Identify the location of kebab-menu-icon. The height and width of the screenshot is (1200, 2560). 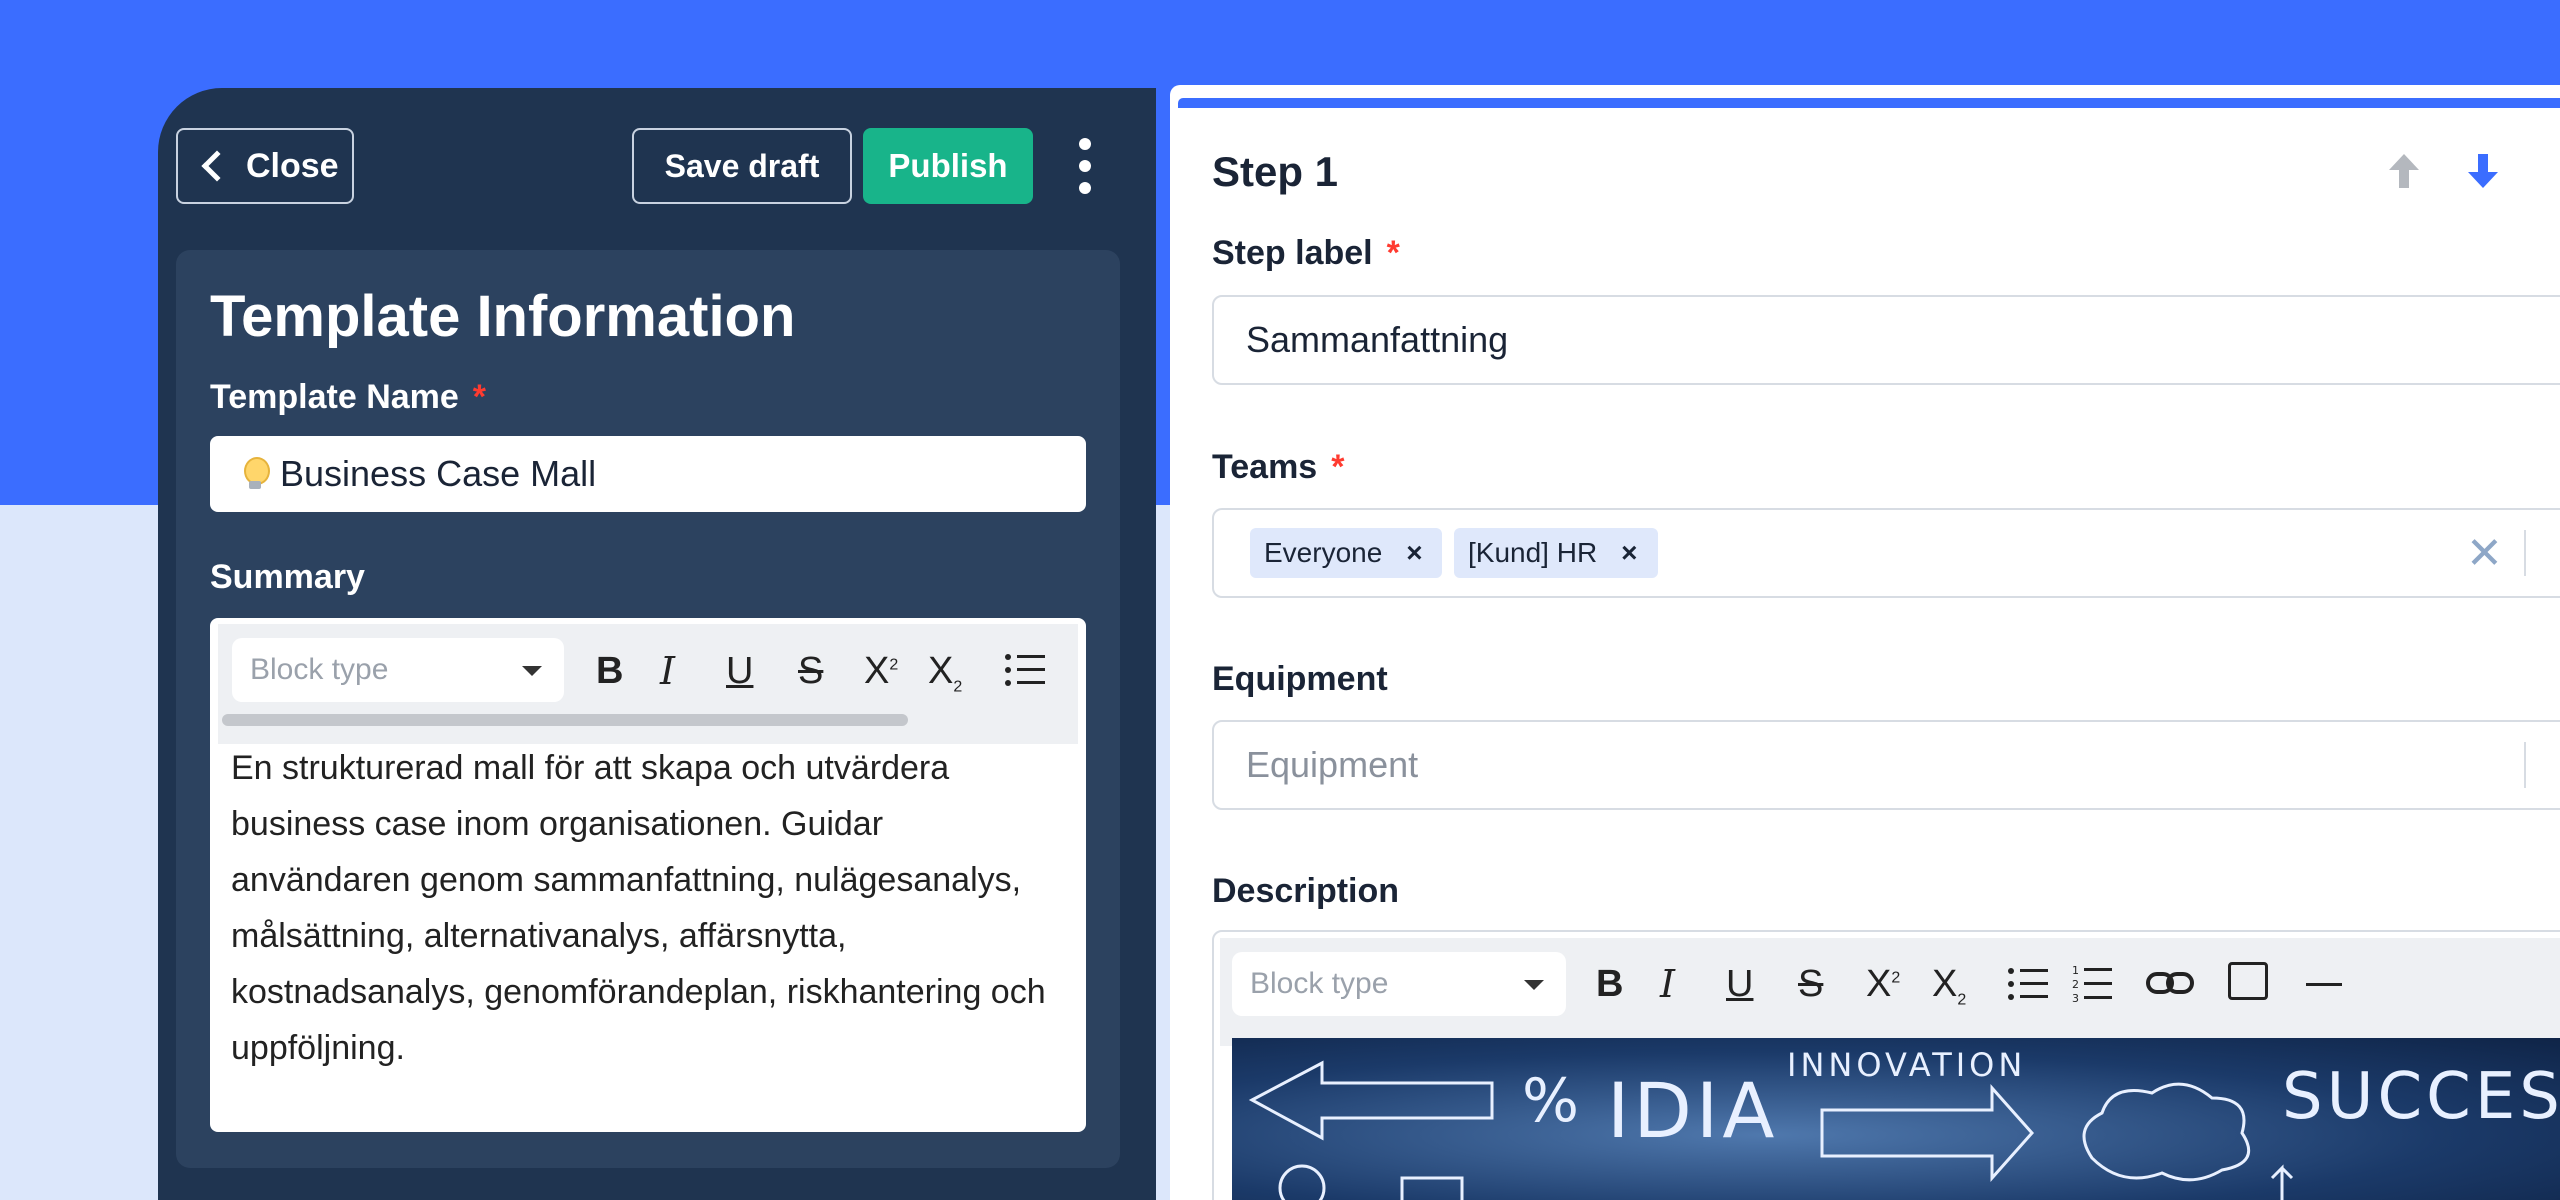
(1085, 166).